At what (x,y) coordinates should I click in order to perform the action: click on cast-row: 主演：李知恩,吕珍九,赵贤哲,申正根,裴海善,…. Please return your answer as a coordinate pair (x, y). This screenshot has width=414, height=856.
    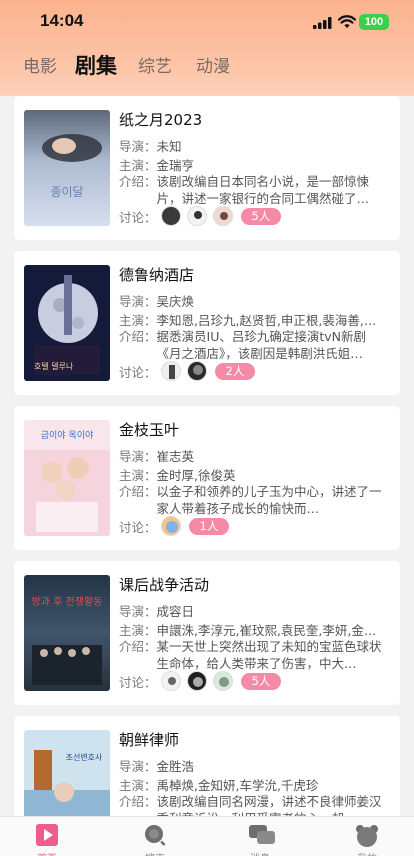
    Looking at the image, I should click on (248, 320).